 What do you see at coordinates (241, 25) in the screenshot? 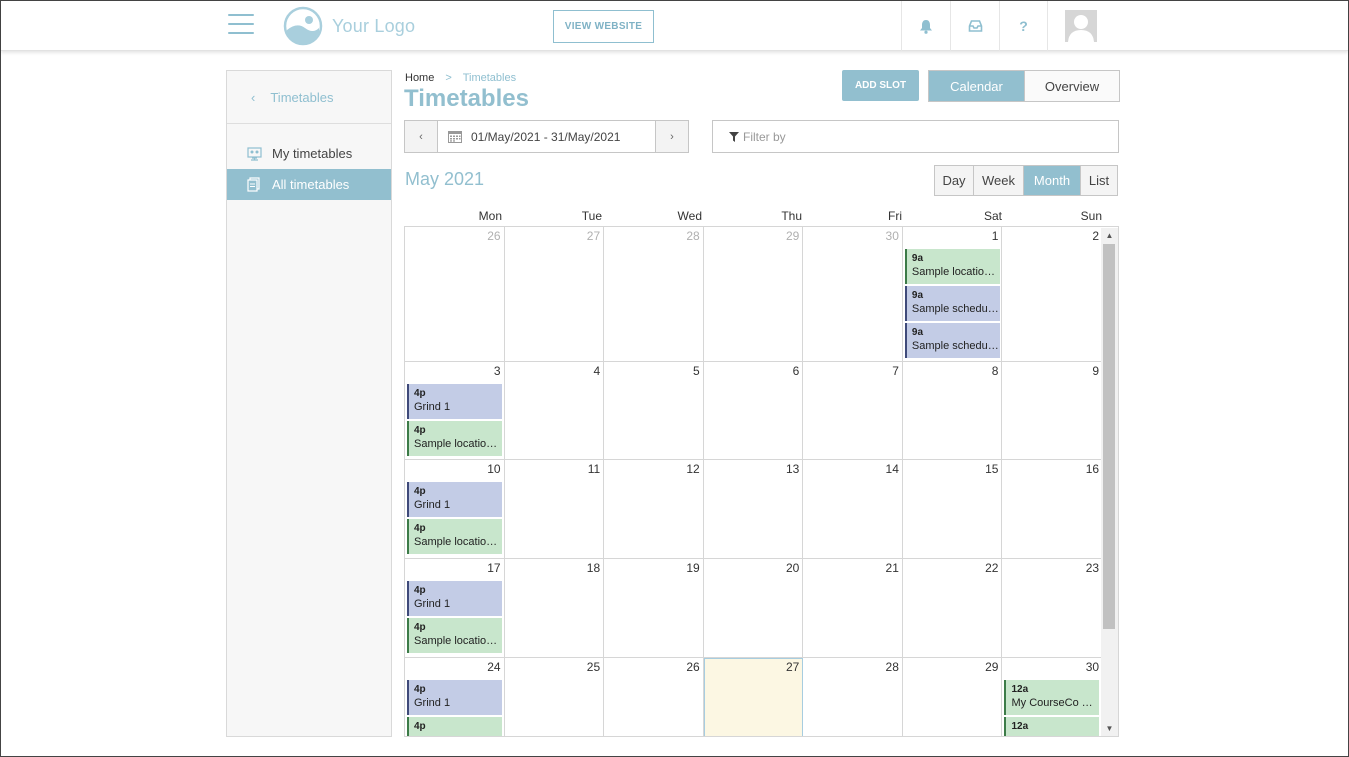
I see `hamburger-menu-icon` at bounding box center [241, 25].